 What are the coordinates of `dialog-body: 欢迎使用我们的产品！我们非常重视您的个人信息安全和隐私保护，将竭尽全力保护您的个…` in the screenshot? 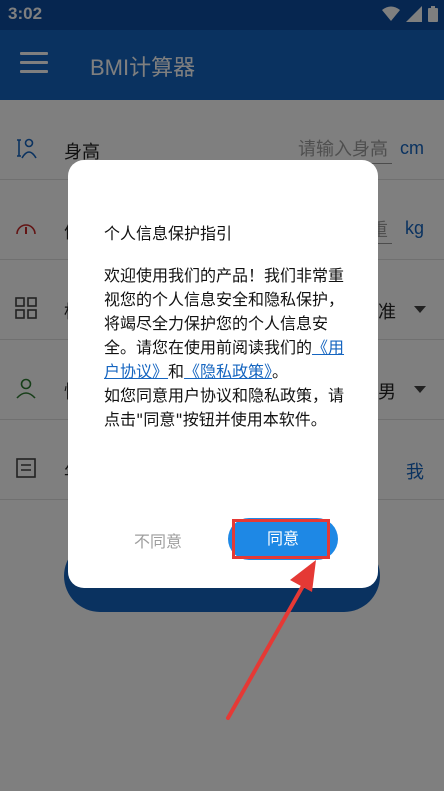 It's located at (230, 348).